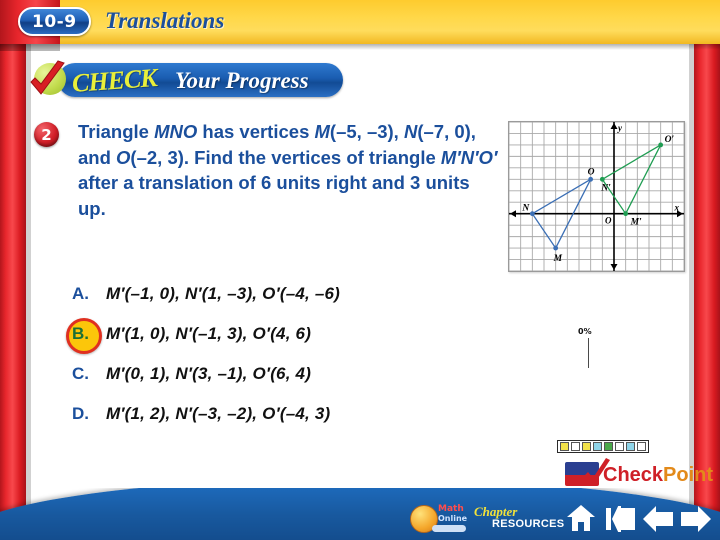 The image size is (720, 540). What do you see at coordinates (620, 128) in the screenshot?
I see `svg-text: y` at bounding box center [620, 128].